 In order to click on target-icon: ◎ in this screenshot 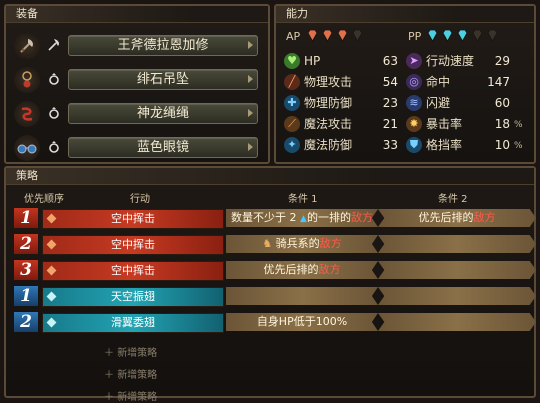, I will do `click(414, 82)`.